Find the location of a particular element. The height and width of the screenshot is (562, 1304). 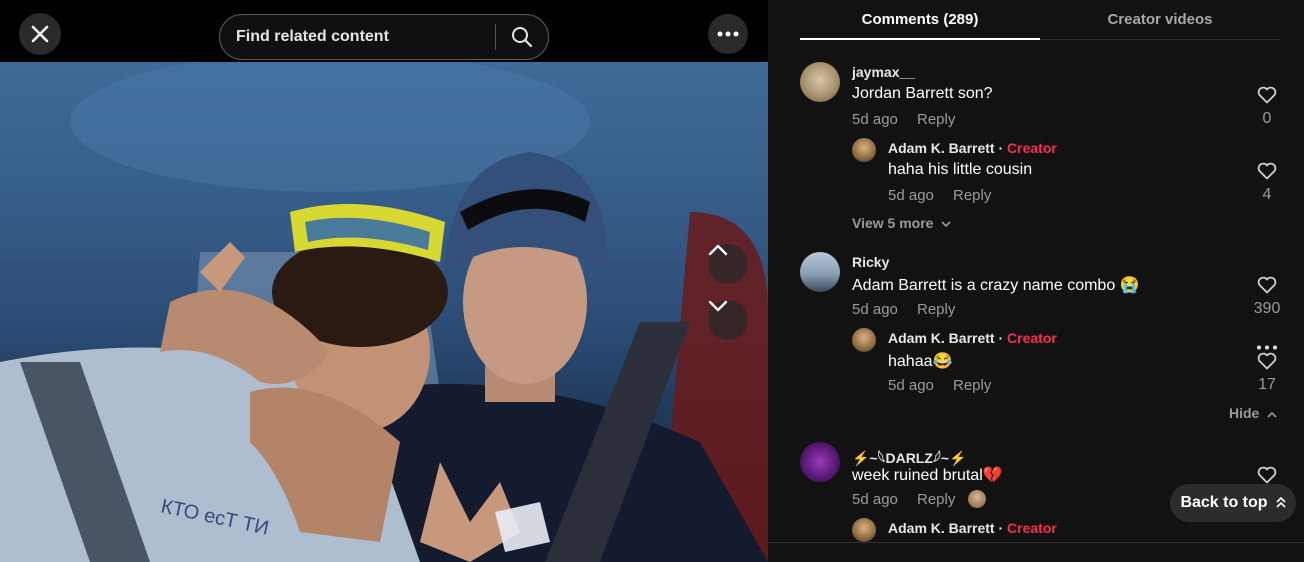

search-button is located at coordinates (522, 37).